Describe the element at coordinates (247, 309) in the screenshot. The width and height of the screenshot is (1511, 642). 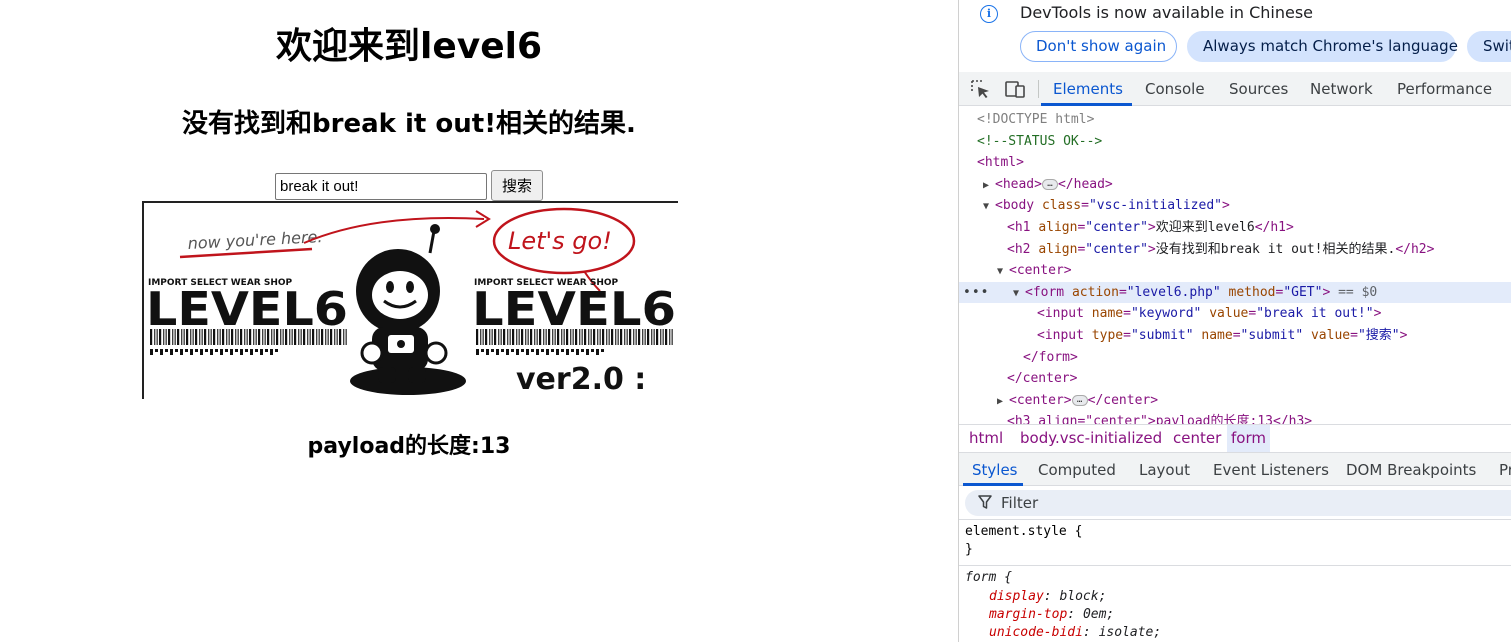
I see `brand-left: LEVEL6` at that location.